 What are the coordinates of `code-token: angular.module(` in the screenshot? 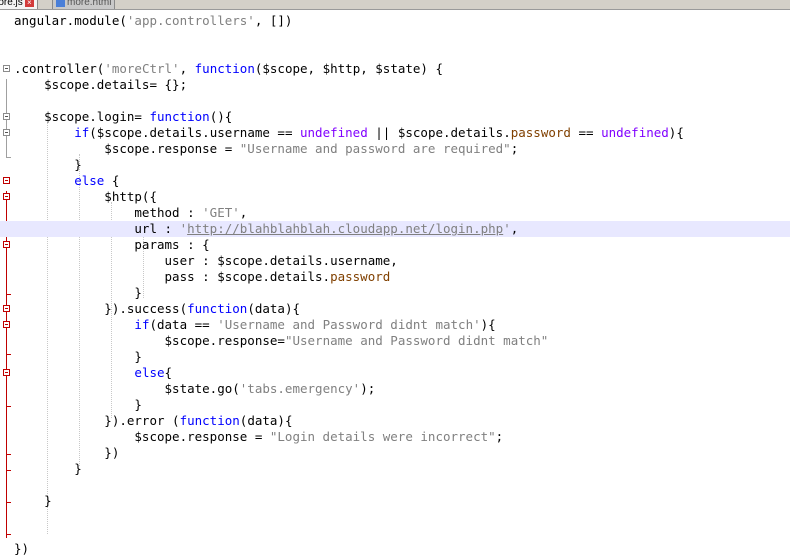 It's located at (70, 20).